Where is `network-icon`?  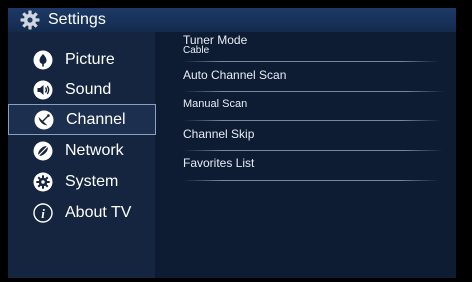
network-icon is located at coordinates (43, 151).